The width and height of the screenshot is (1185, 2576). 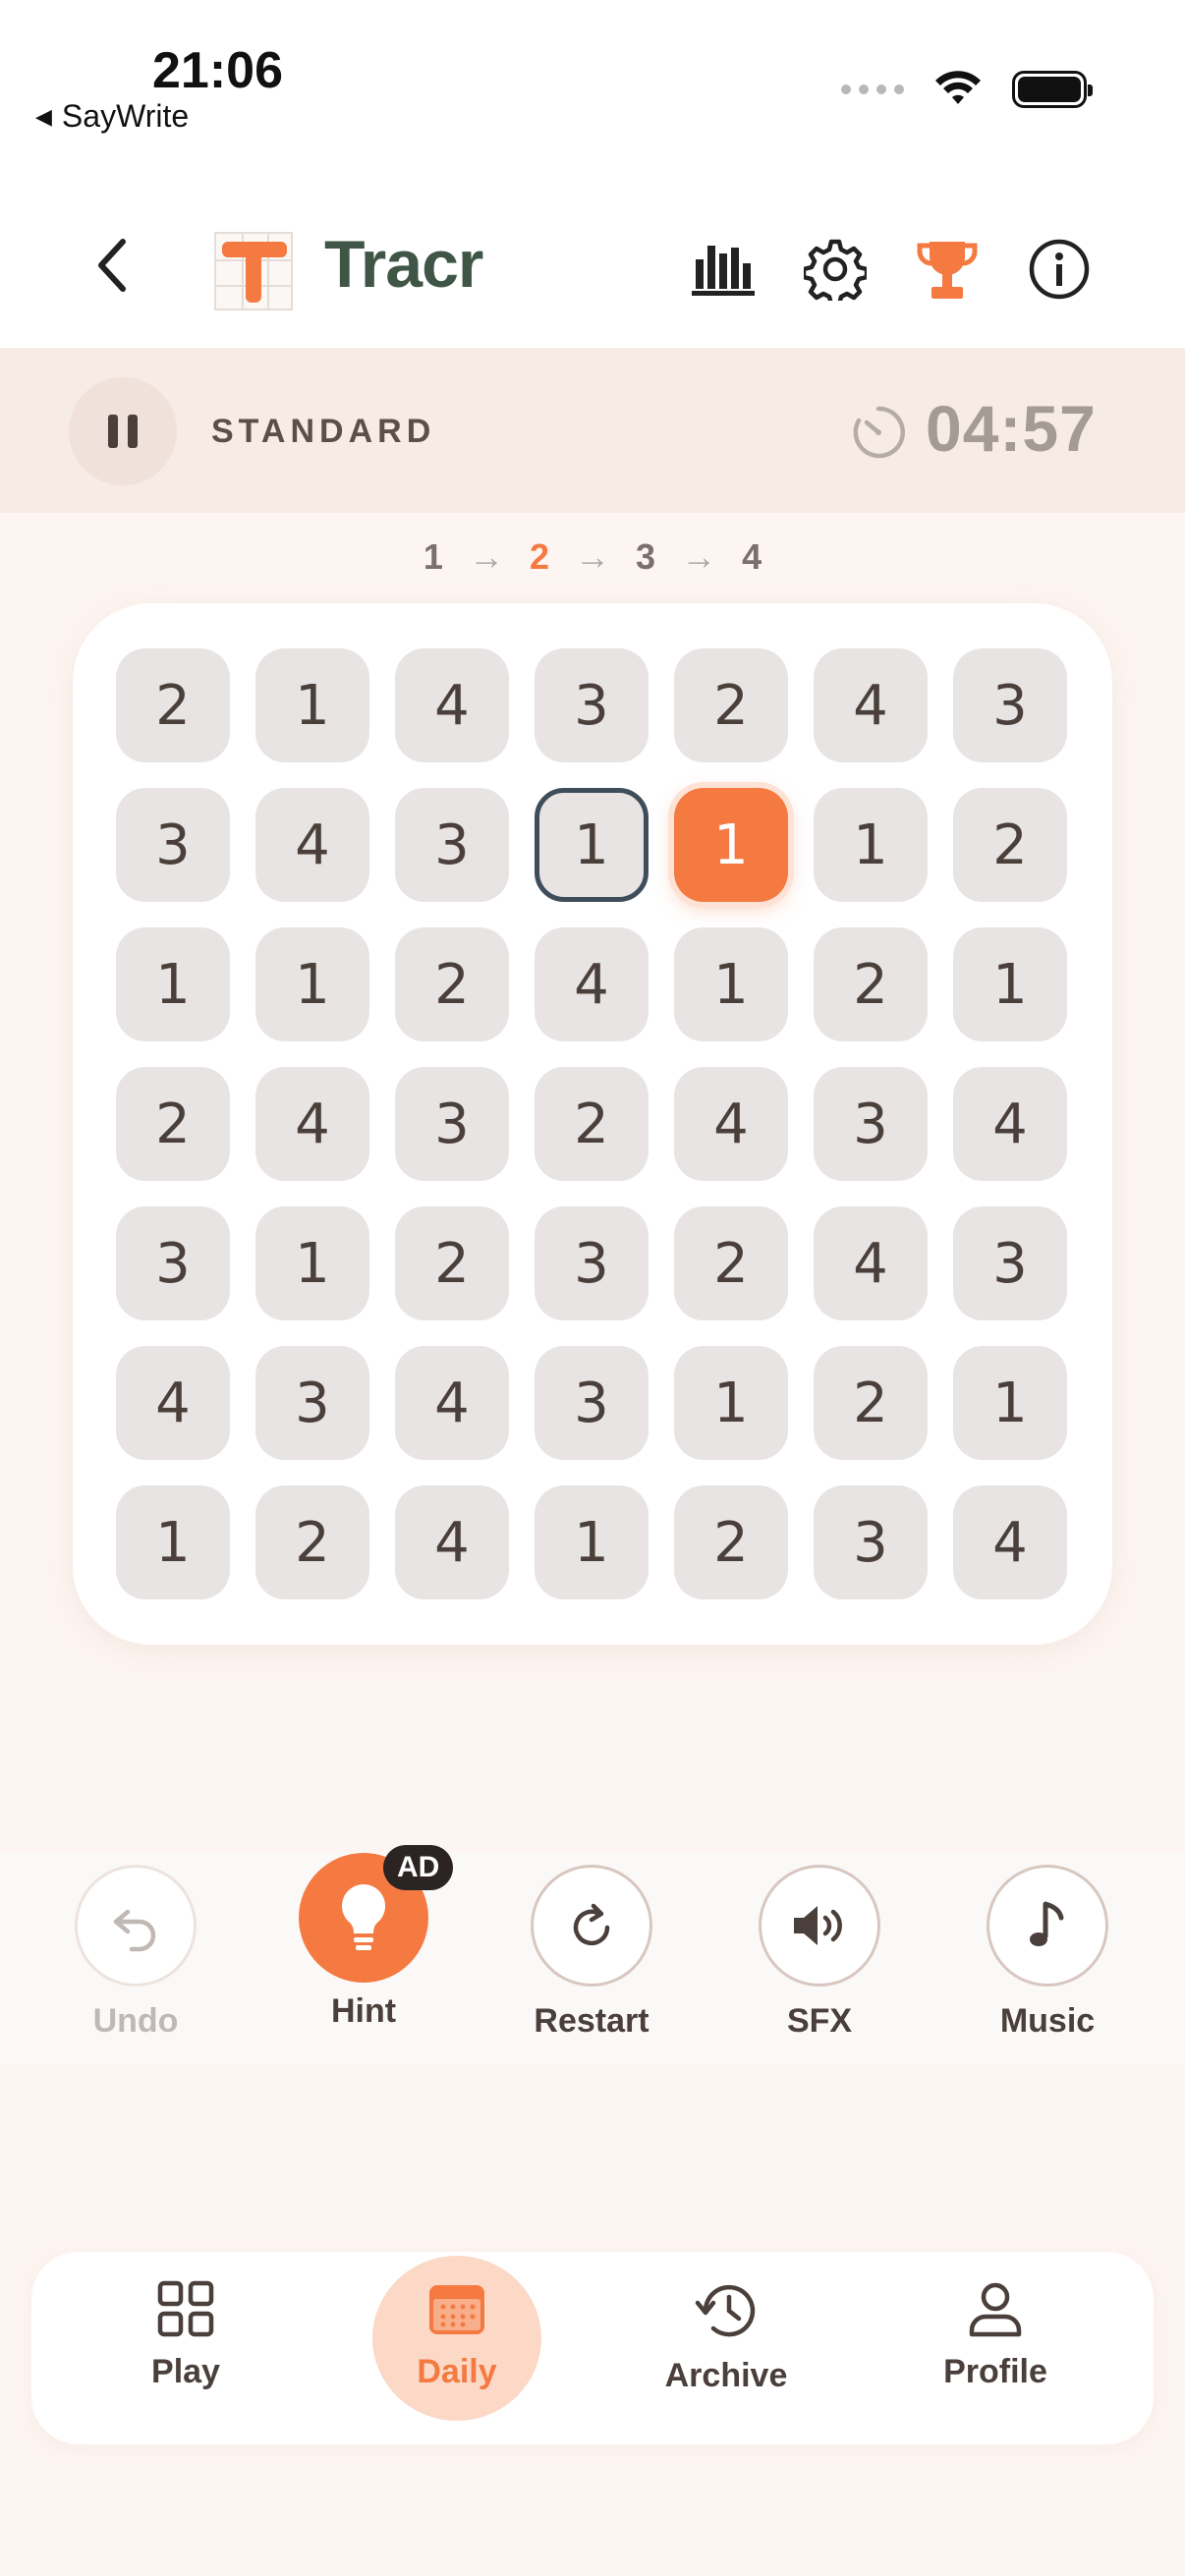 I want to click on back-app-label: SayWrite, so click(x=126, y=116).